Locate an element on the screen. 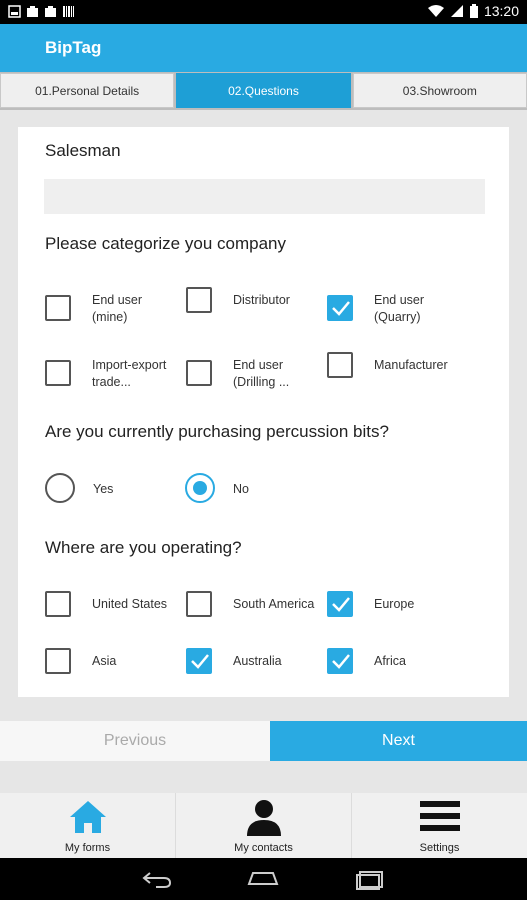  option-label: Africa is located at coordinates (390, 661).